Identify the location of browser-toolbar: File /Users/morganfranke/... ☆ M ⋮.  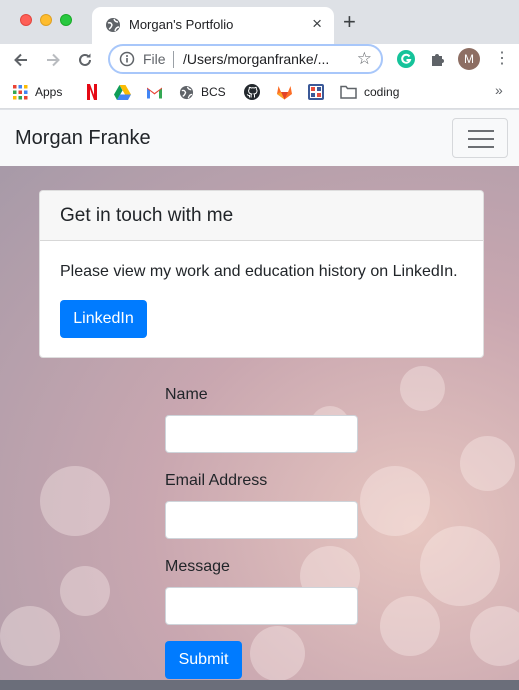
(259, 60).